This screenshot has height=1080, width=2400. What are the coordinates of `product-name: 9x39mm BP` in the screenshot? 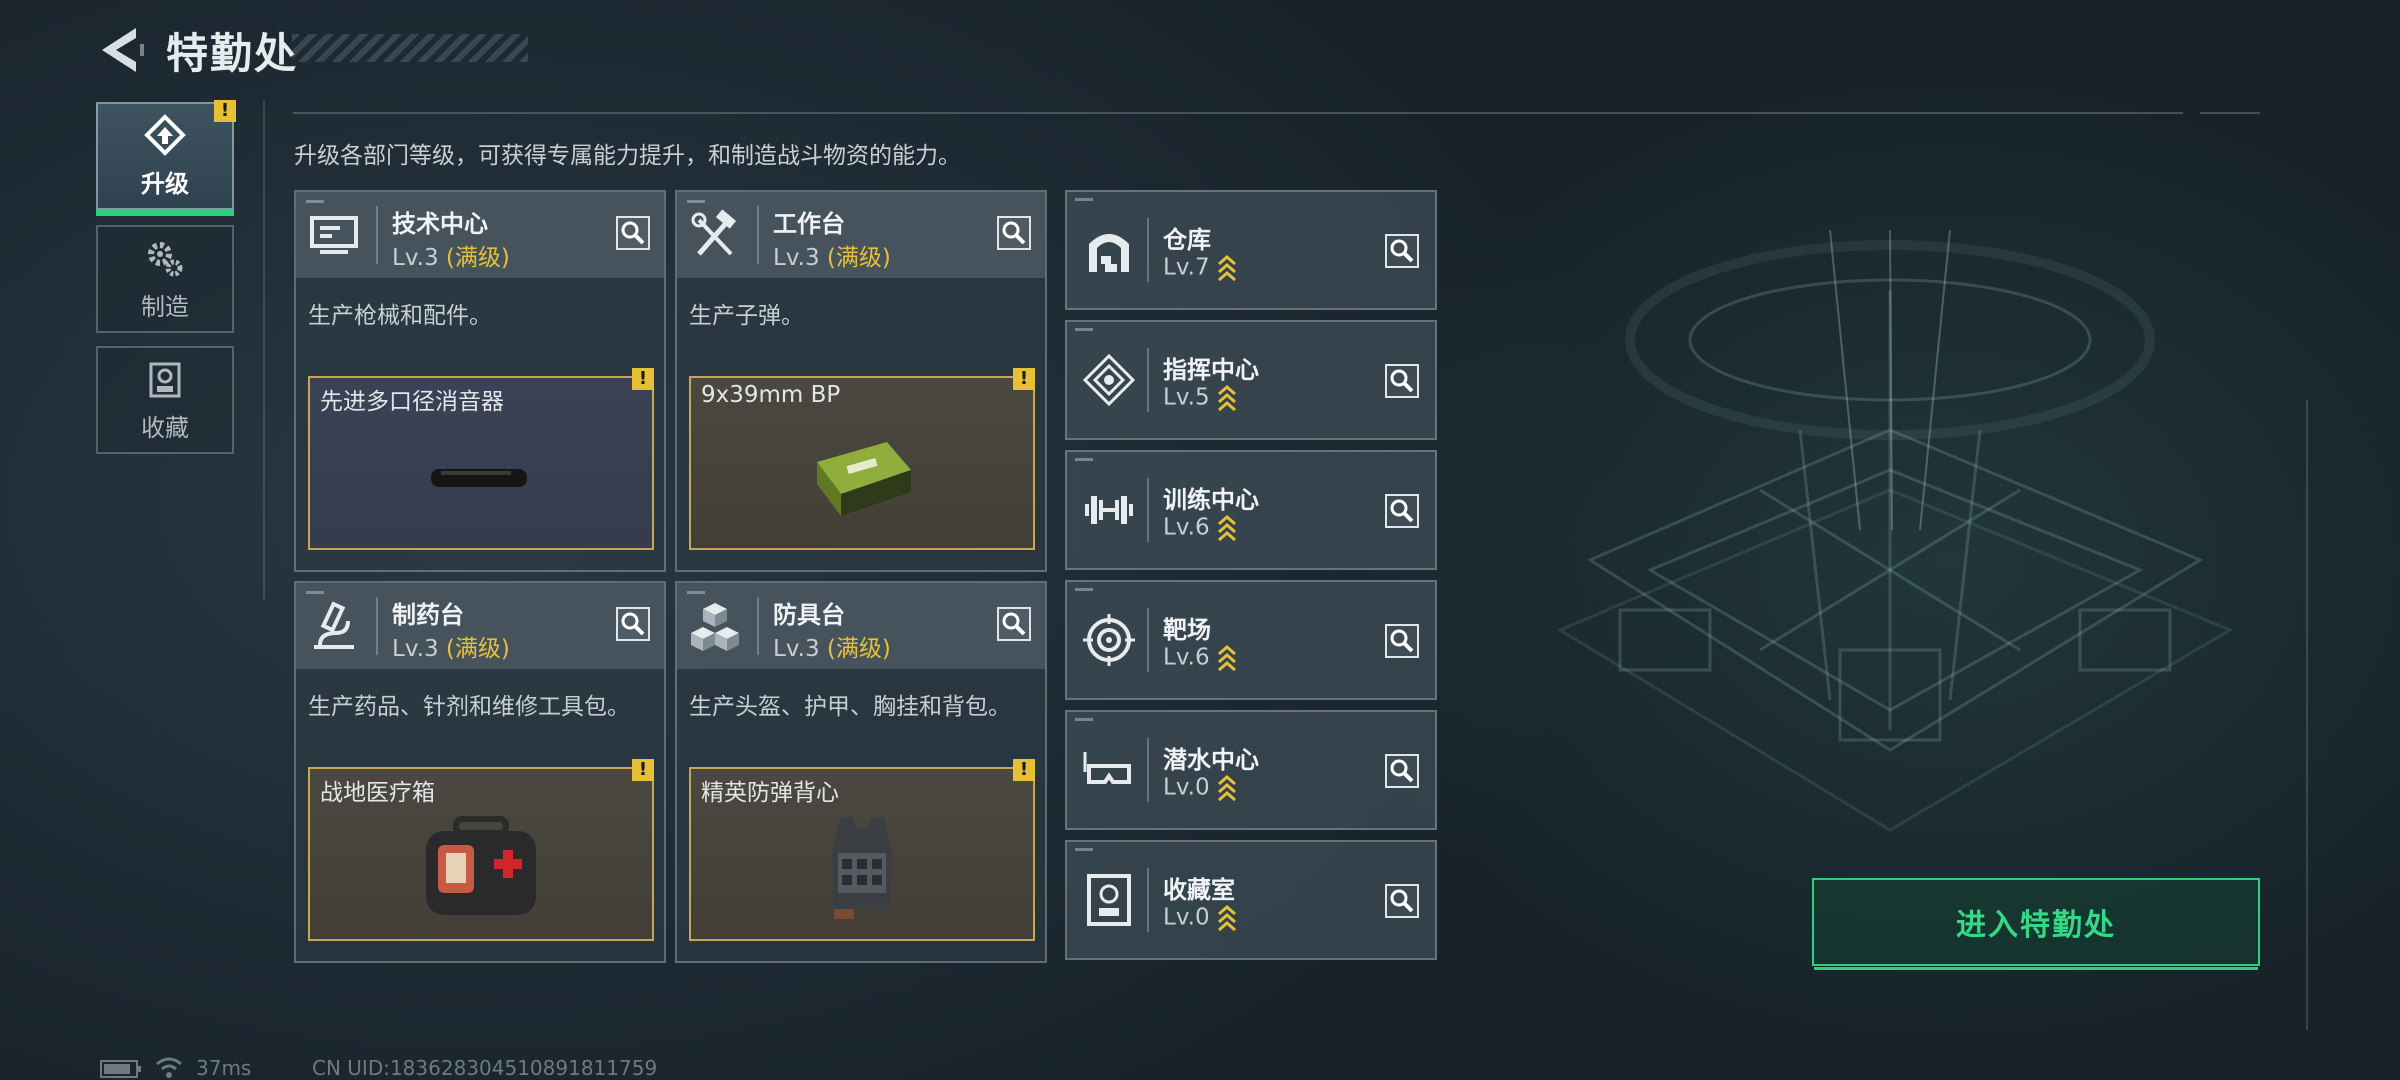 It's located at (771, 395).